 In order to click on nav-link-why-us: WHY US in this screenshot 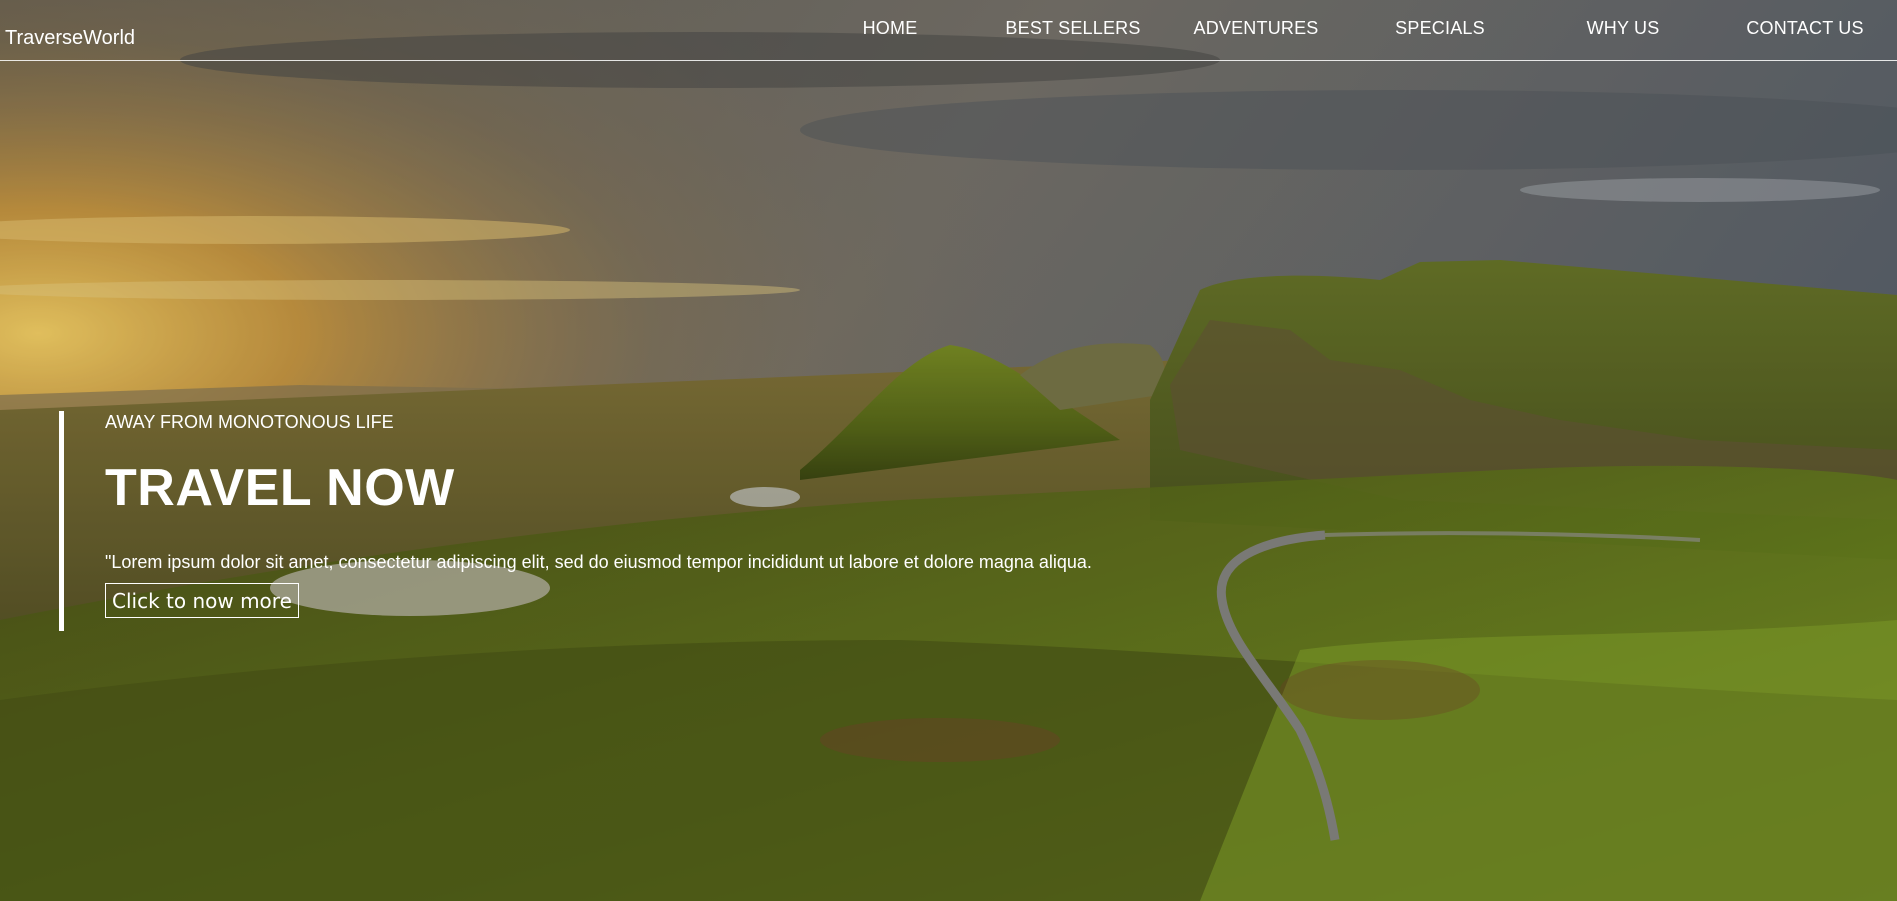, I will do `click(1623, 28)`.